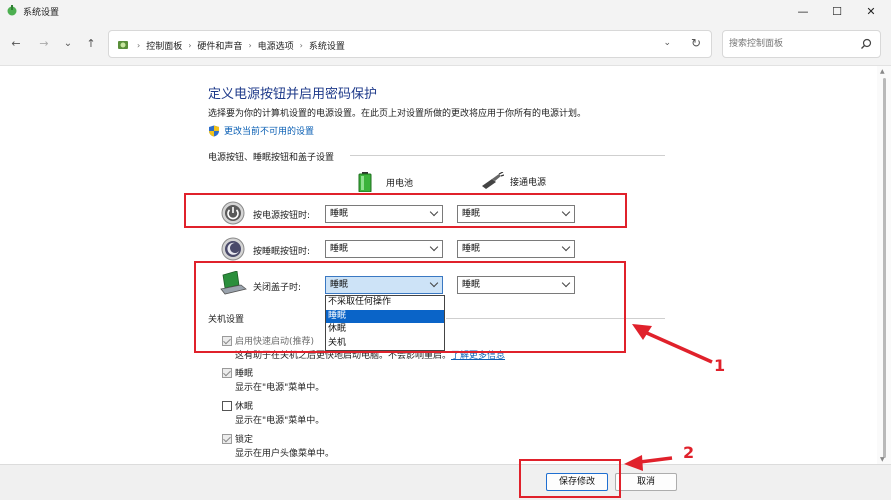 The image size is (891, 500). What do you see at coordinates (271, 158) in the screenshot?
I see `section-heading-buttons: 电源按钮、睡眠按钮和盖子设置` at bounding box center [271, 158].